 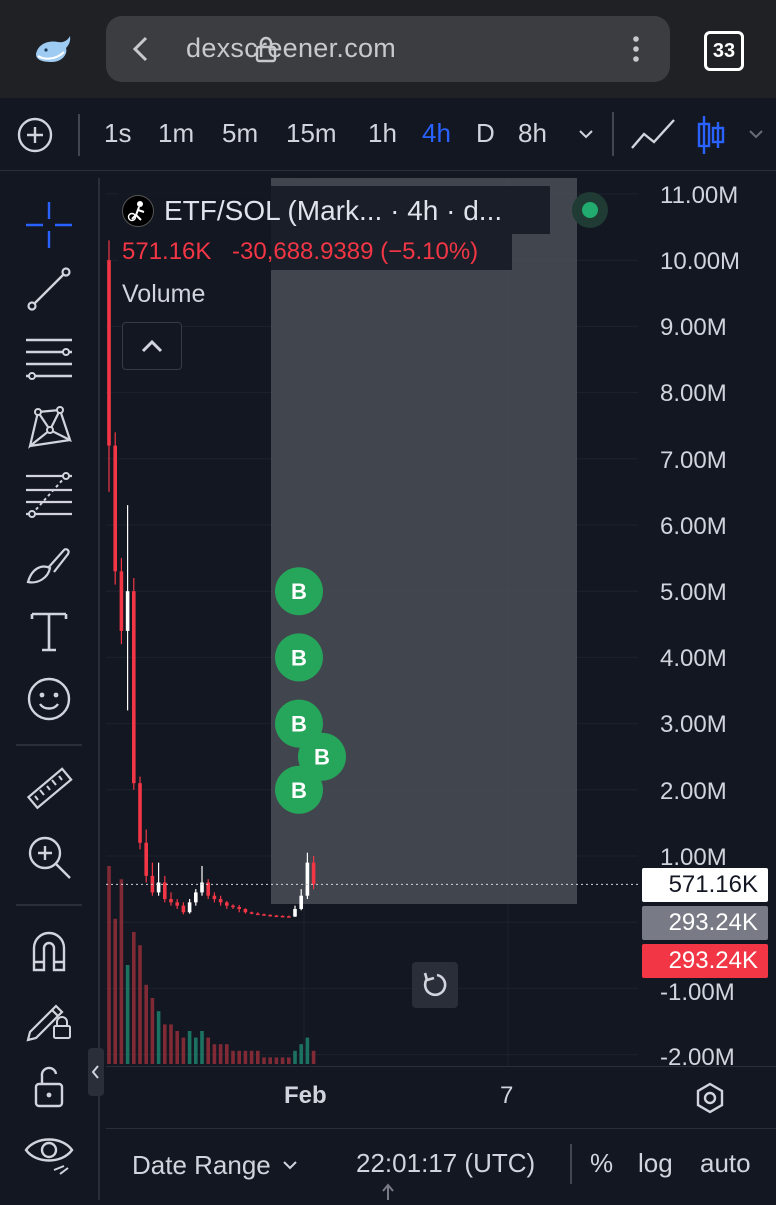 I want to click on visibility-icon, so click(x=49, y=1153).